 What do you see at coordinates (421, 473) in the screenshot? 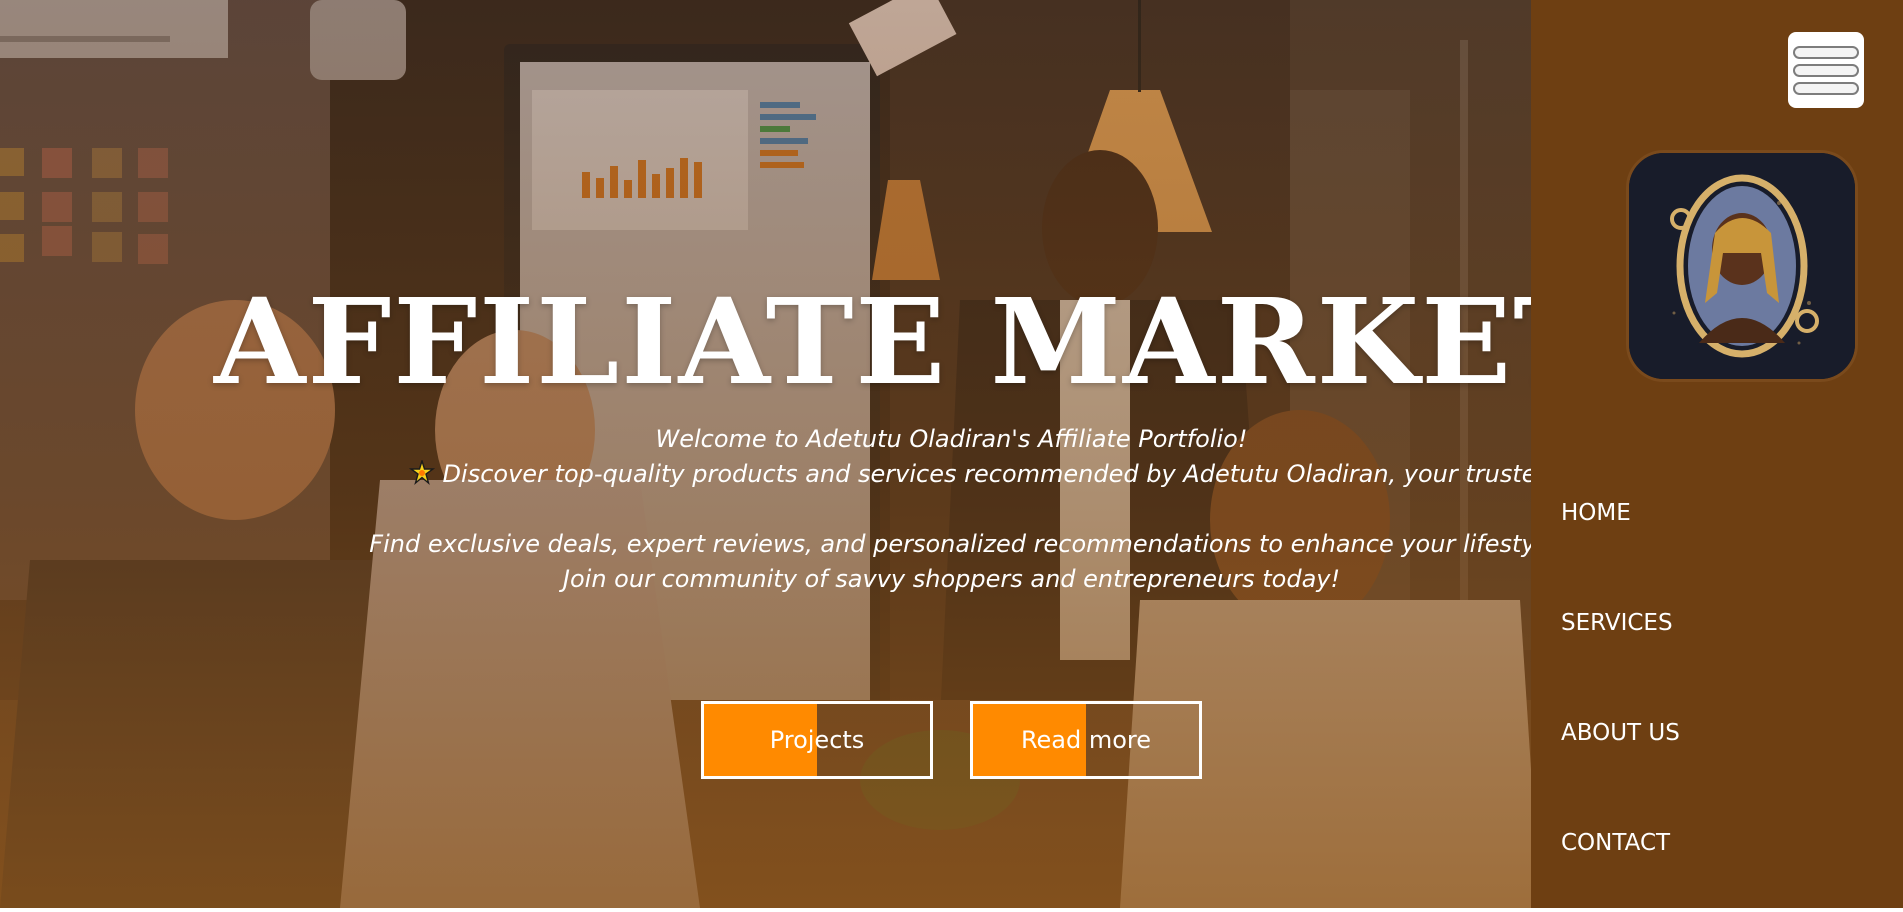
I see `sparkle-star-icon` at bounding box center [421, 473].